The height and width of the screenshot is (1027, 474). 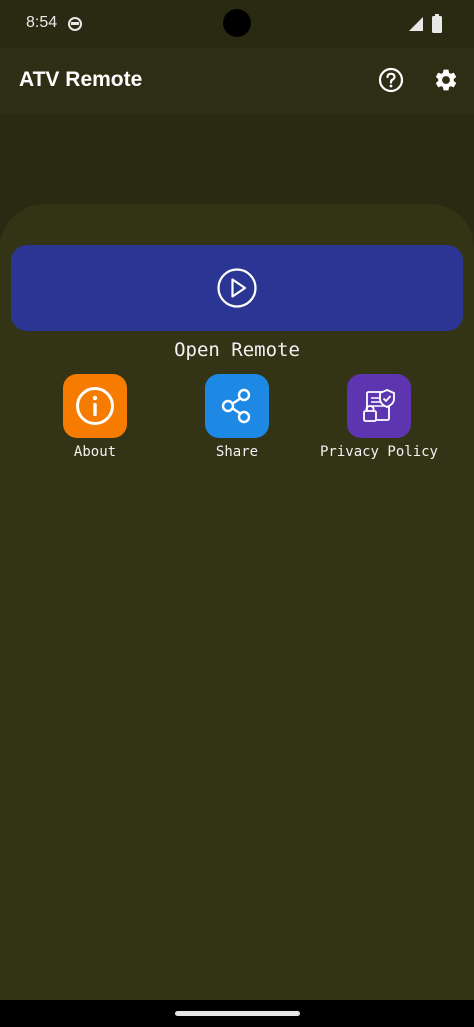 What do you see at coordinates (237, 452) in the screenshot?
I see `share-label: Share` at bounding box center [237, 452].